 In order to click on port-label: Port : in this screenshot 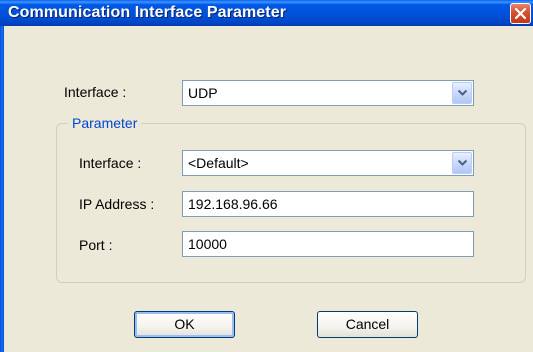, I will do `click(96, 245)`.